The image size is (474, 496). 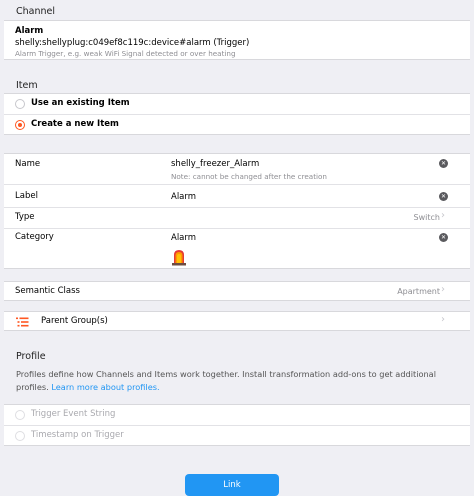 I want to click on use-existing-item-option: Use an existing Item, so click(x=237, y=104).